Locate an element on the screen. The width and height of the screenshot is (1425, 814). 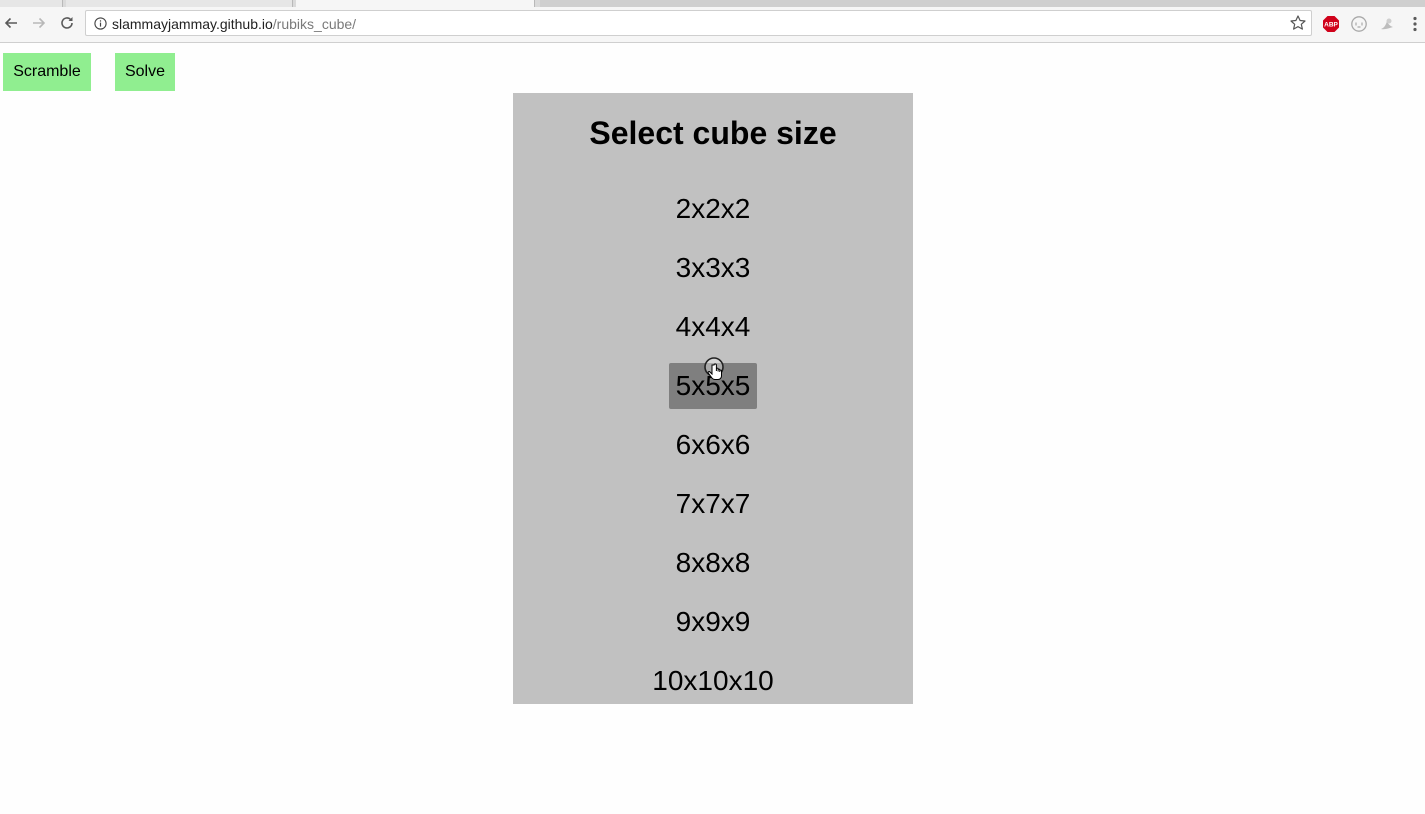
cube-size-option: 9x9x9 is located at coordinates (713, 622).